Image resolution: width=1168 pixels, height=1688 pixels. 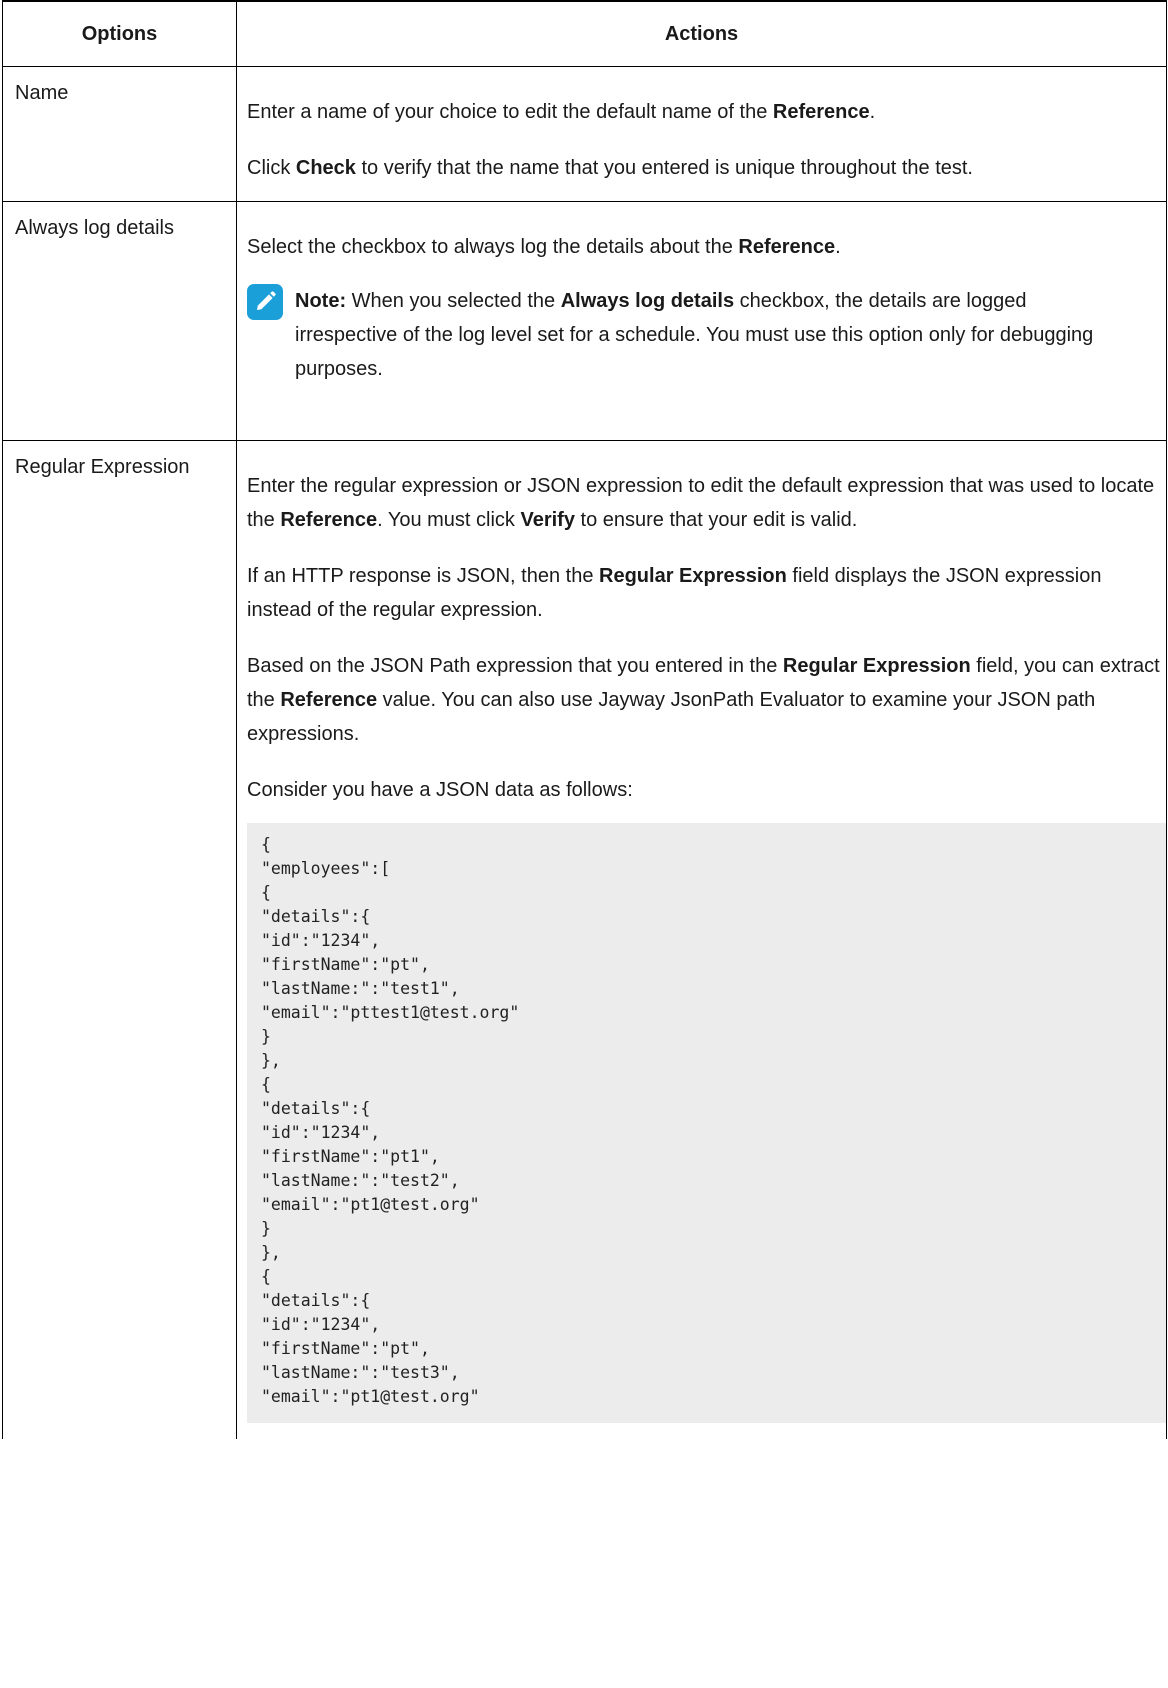 What do you see at coordinates (716, 520) in the screenshot?
I see `text: to ensure that your edit is valid.` at bounding box center [716, 520].